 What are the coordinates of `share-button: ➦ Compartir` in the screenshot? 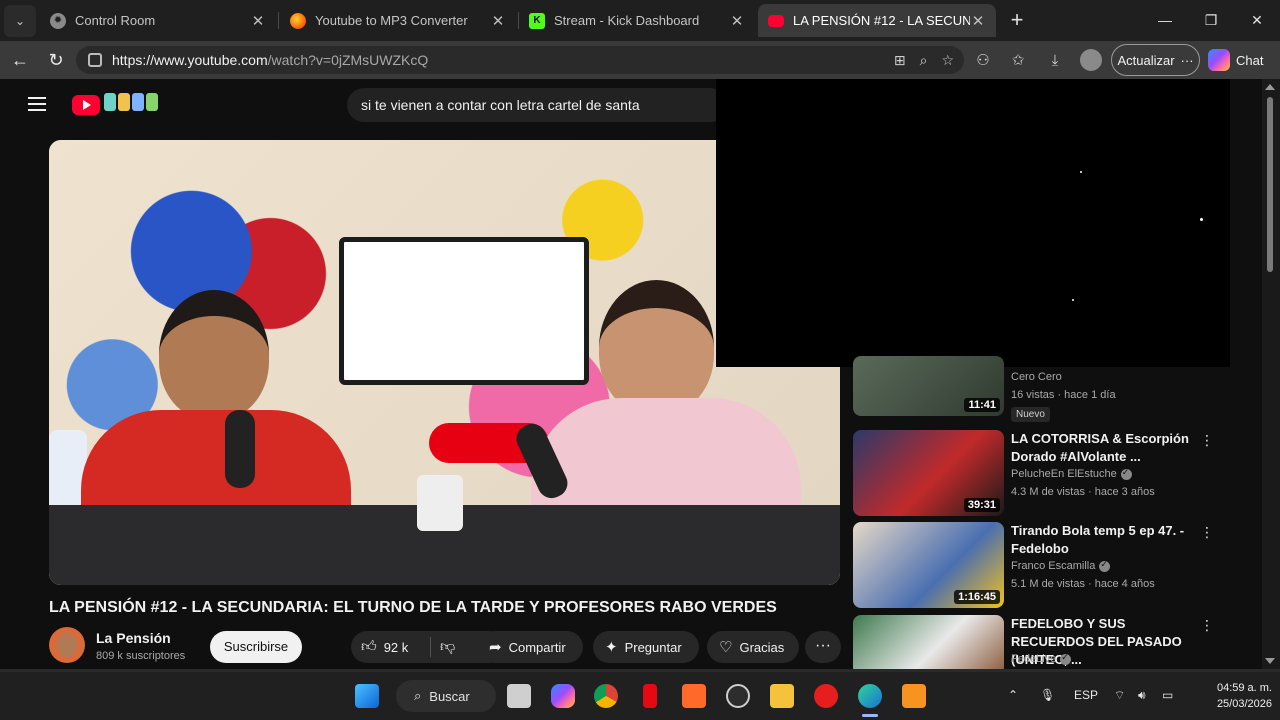 It's located at (531, 647).